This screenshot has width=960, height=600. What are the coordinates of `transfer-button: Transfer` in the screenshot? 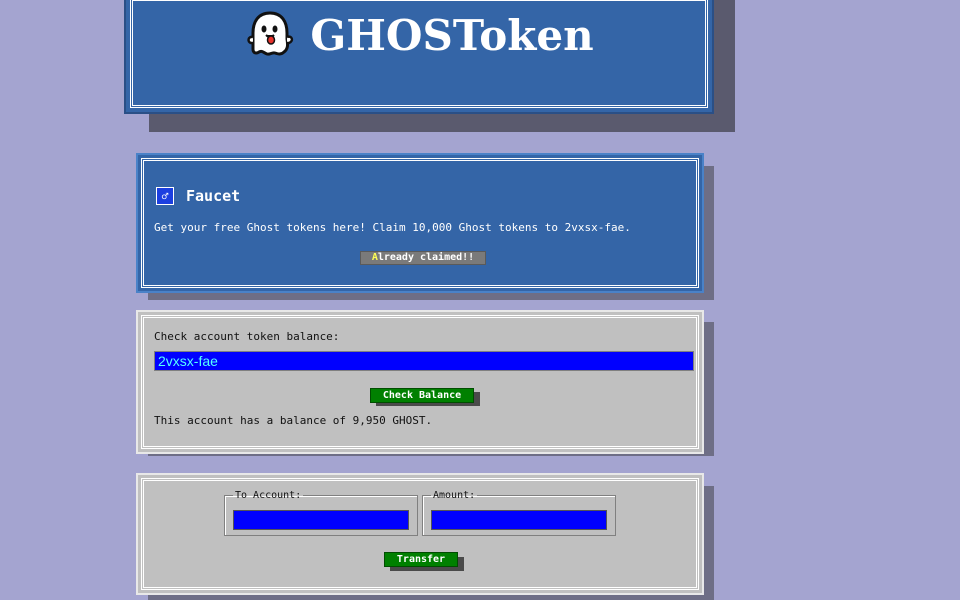 It's located at (421, 559).